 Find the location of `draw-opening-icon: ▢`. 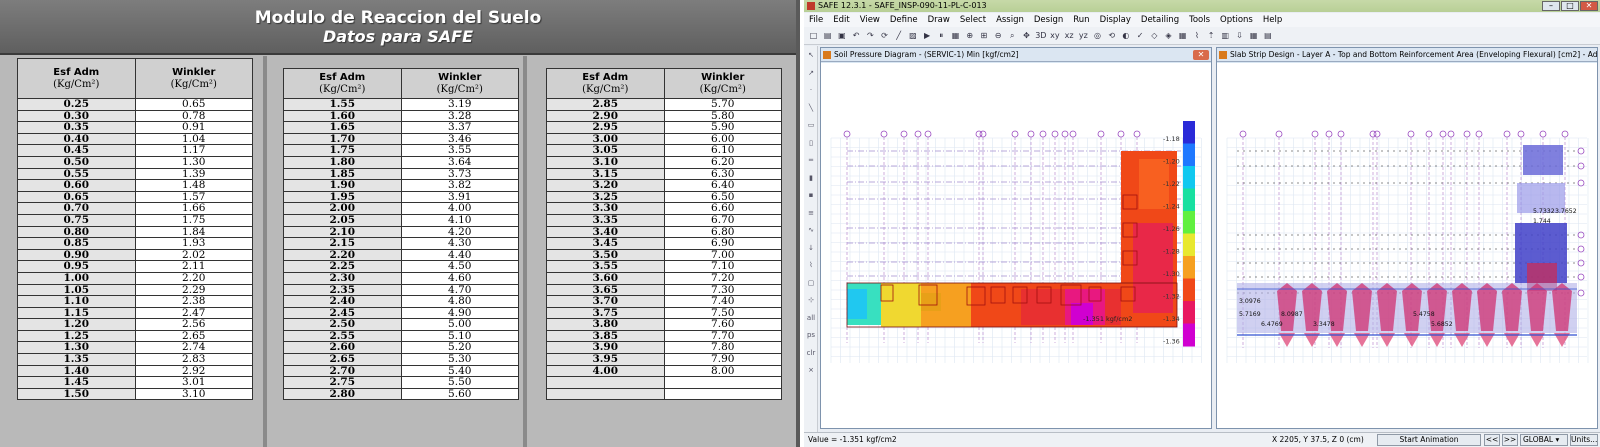

draw-opening-icon: ▢ is located at coordinates (811, 283).